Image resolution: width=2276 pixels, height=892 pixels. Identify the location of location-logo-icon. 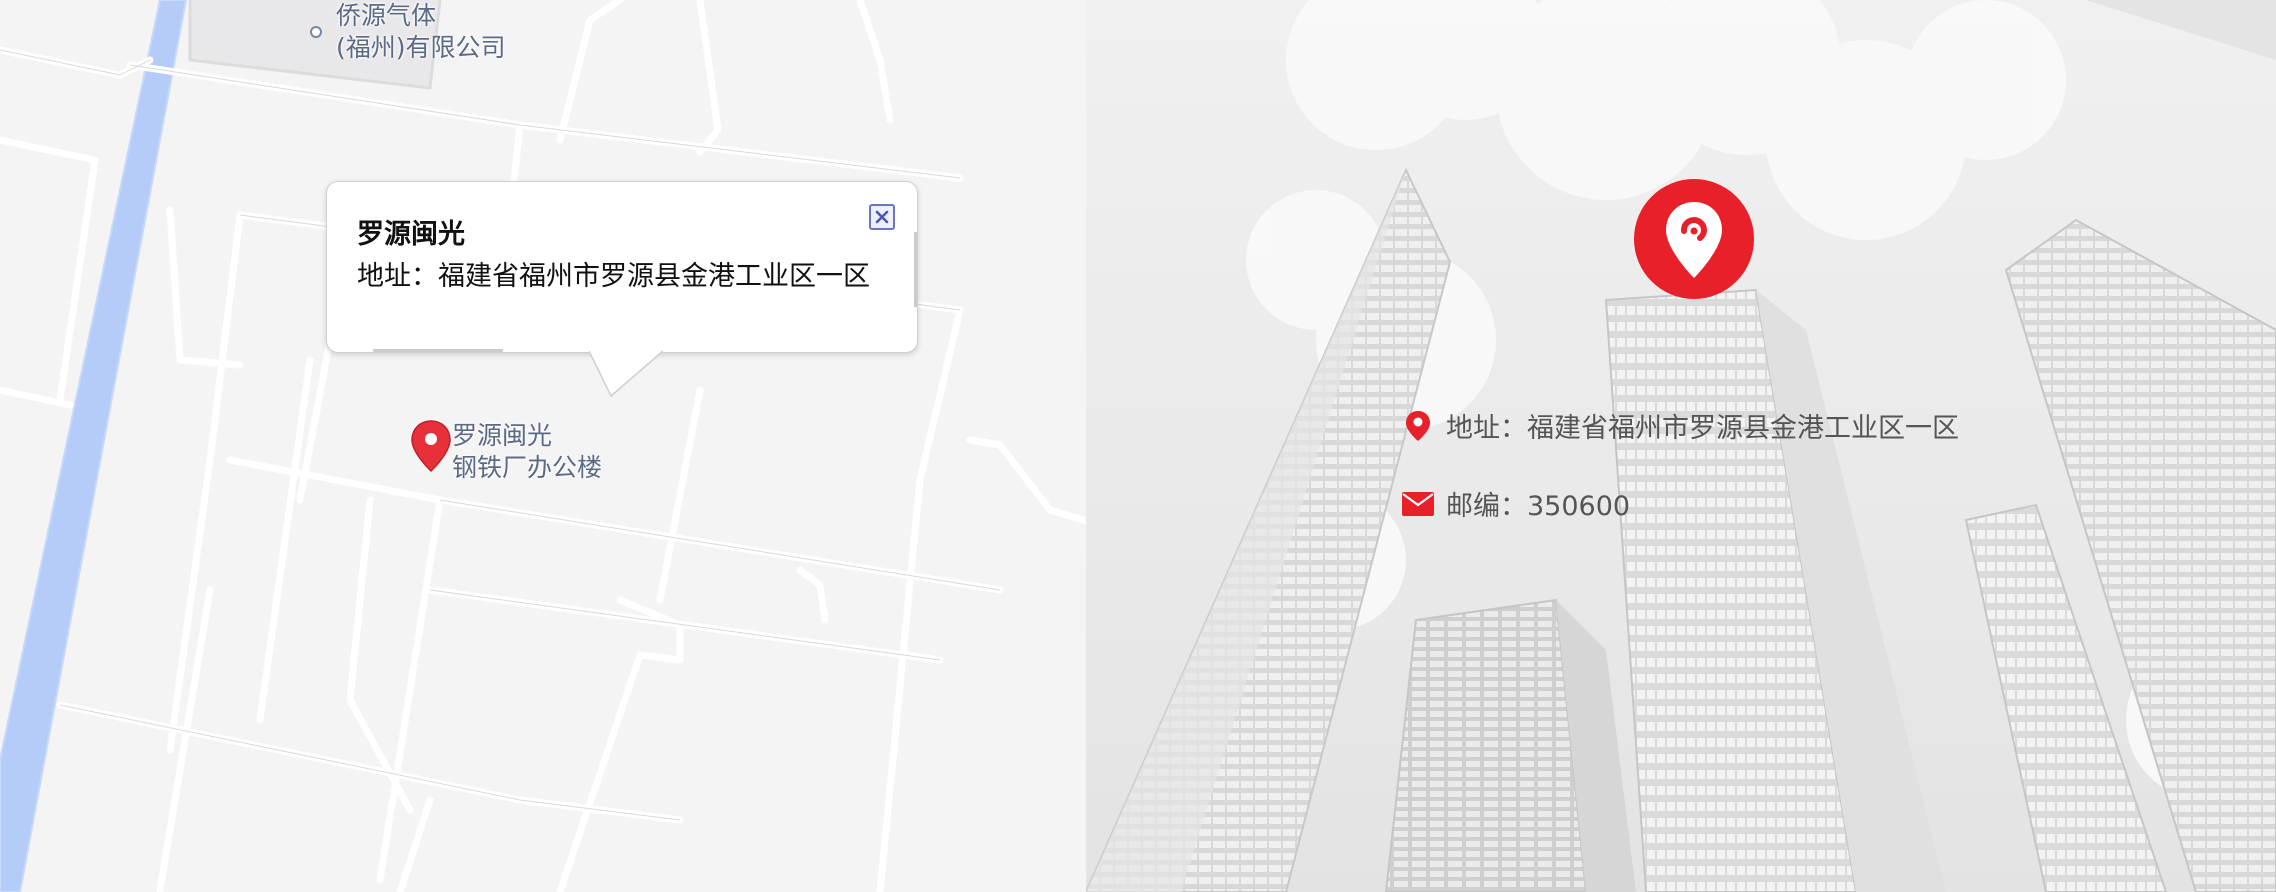
(1694, 239).